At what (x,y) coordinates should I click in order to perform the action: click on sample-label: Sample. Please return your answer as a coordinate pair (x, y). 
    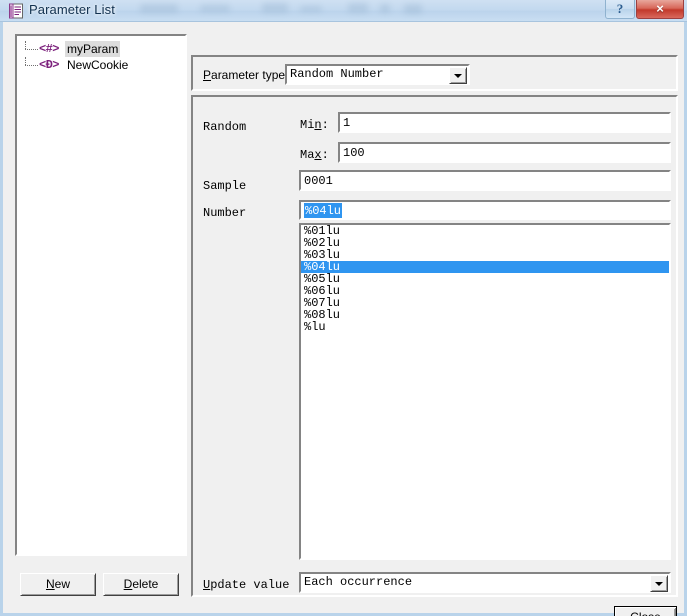
    Looking at the image, I should click on (225, 186).